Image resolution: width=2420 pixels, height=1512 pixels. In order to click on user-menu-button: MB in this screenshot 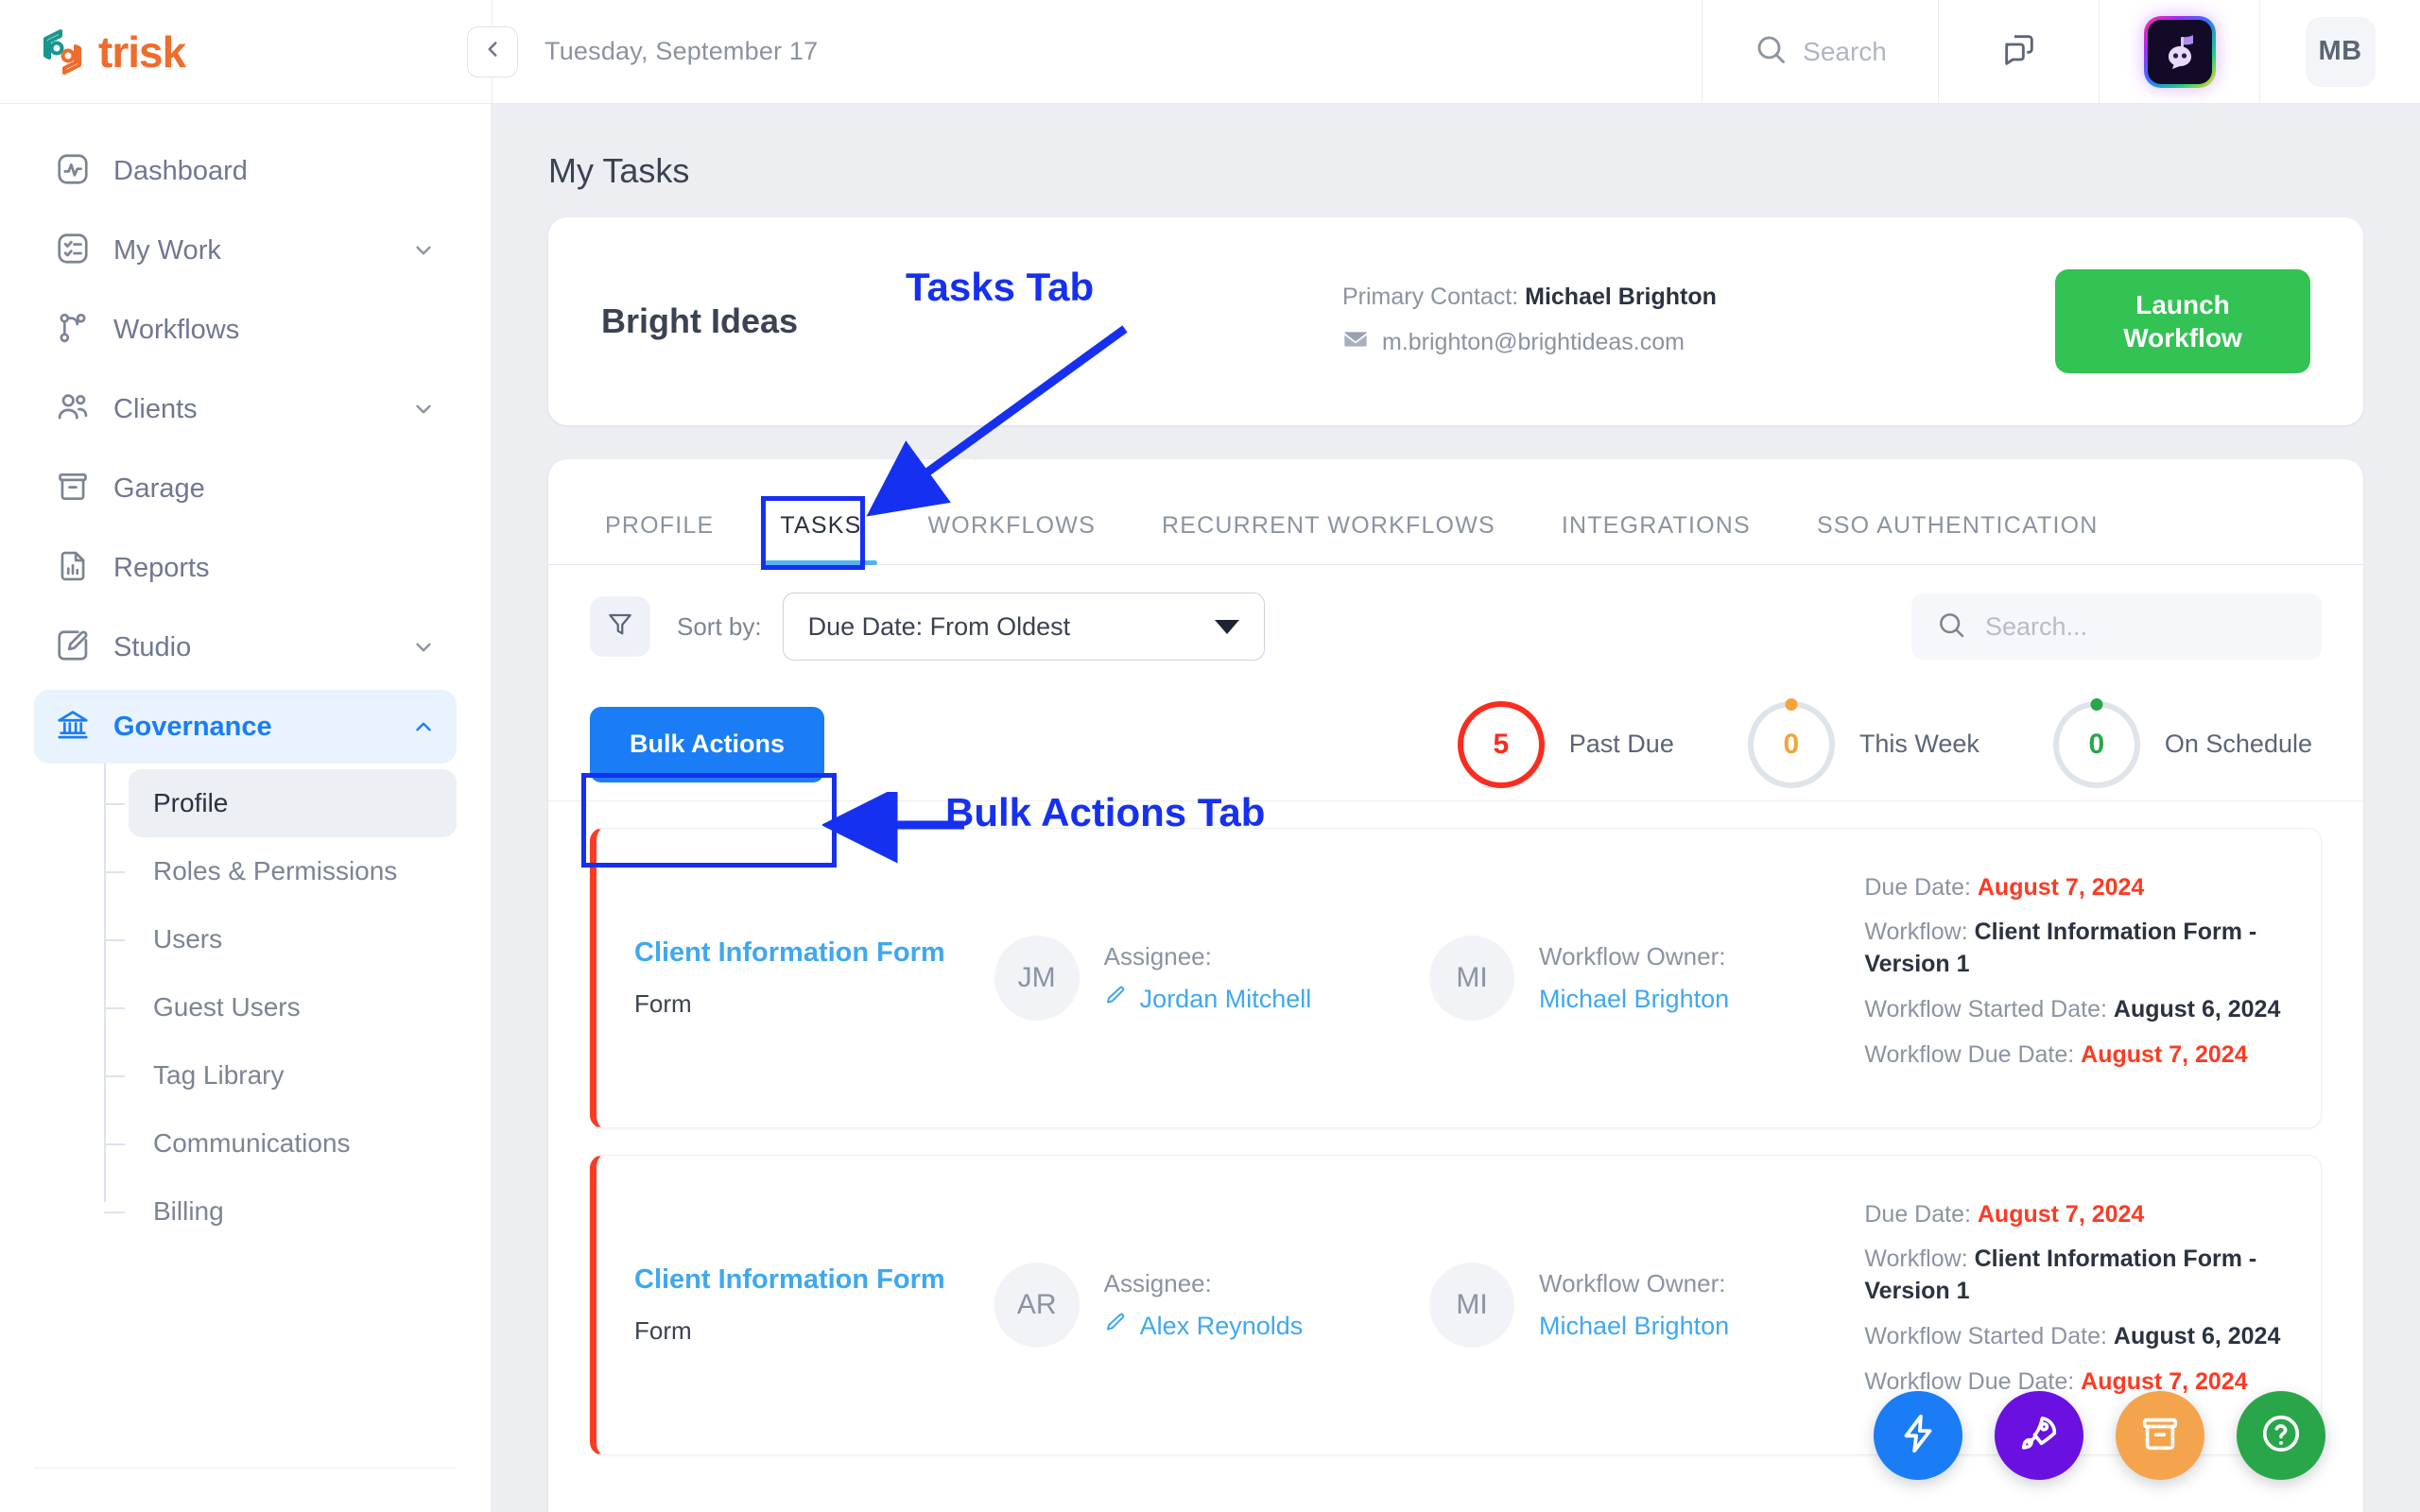, I will do `click(2339, 52)`.